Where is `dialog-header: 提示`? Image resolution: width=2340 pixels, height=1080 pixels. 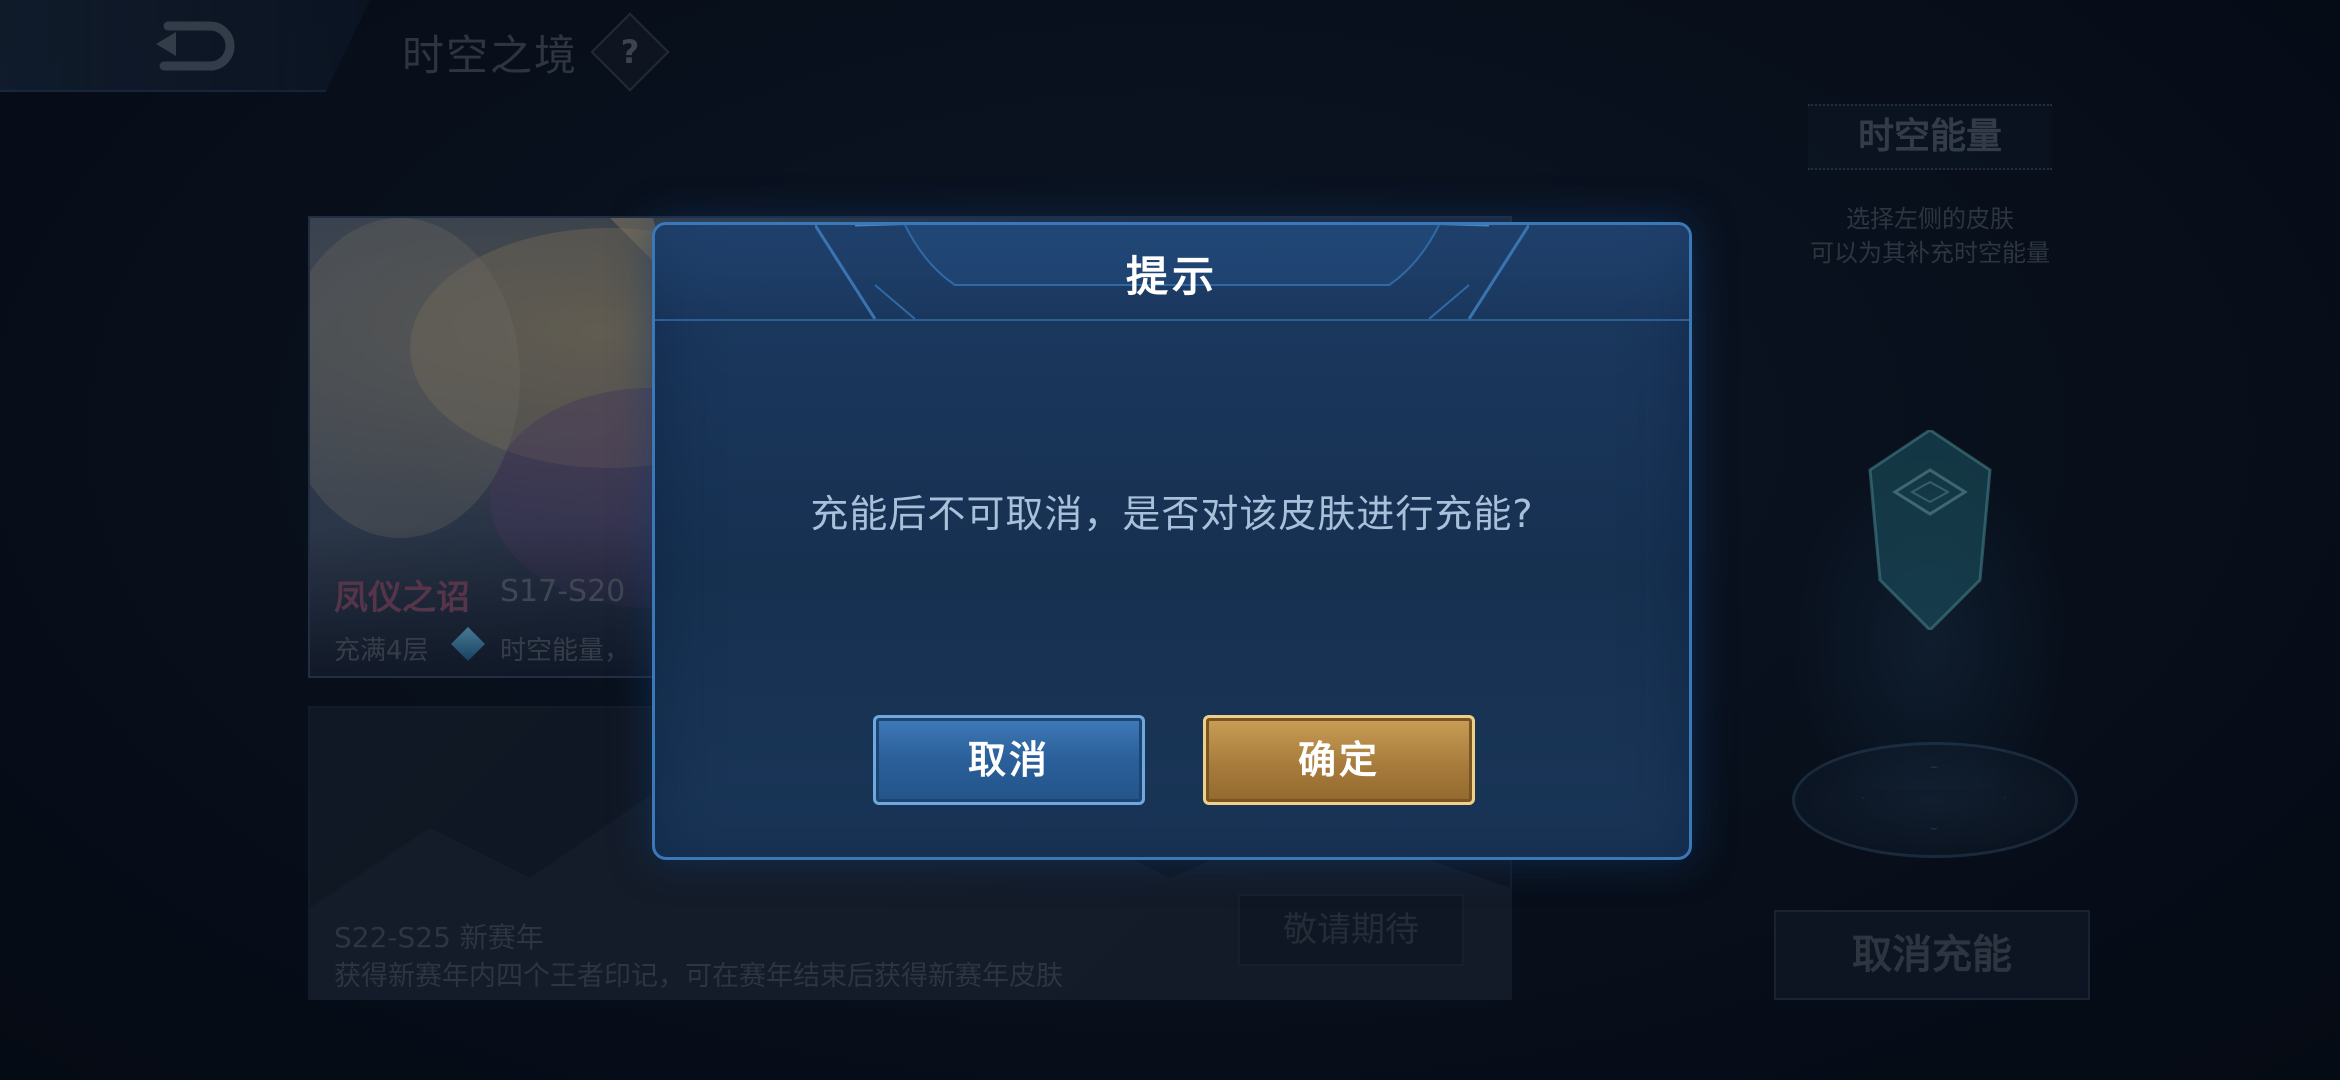
dialog-header: 提示 is located at coordinates (1172, 273).